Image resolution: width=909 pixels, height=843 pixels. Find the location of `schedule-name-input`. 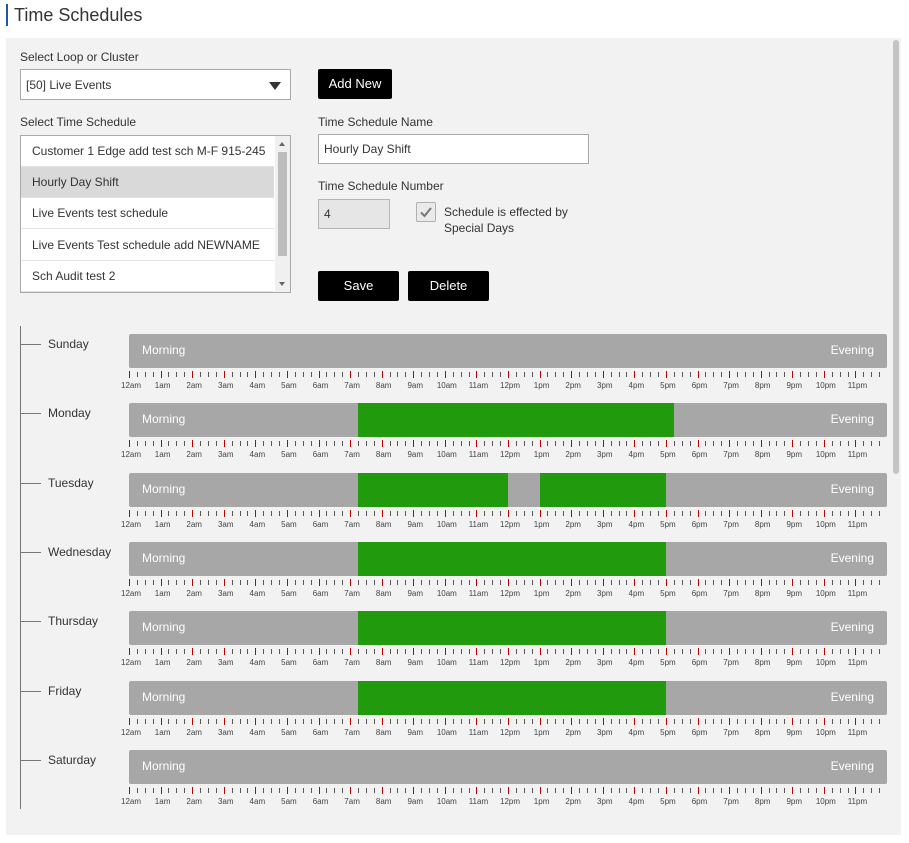

schedule-name-input is located at coordinates (453, 149).